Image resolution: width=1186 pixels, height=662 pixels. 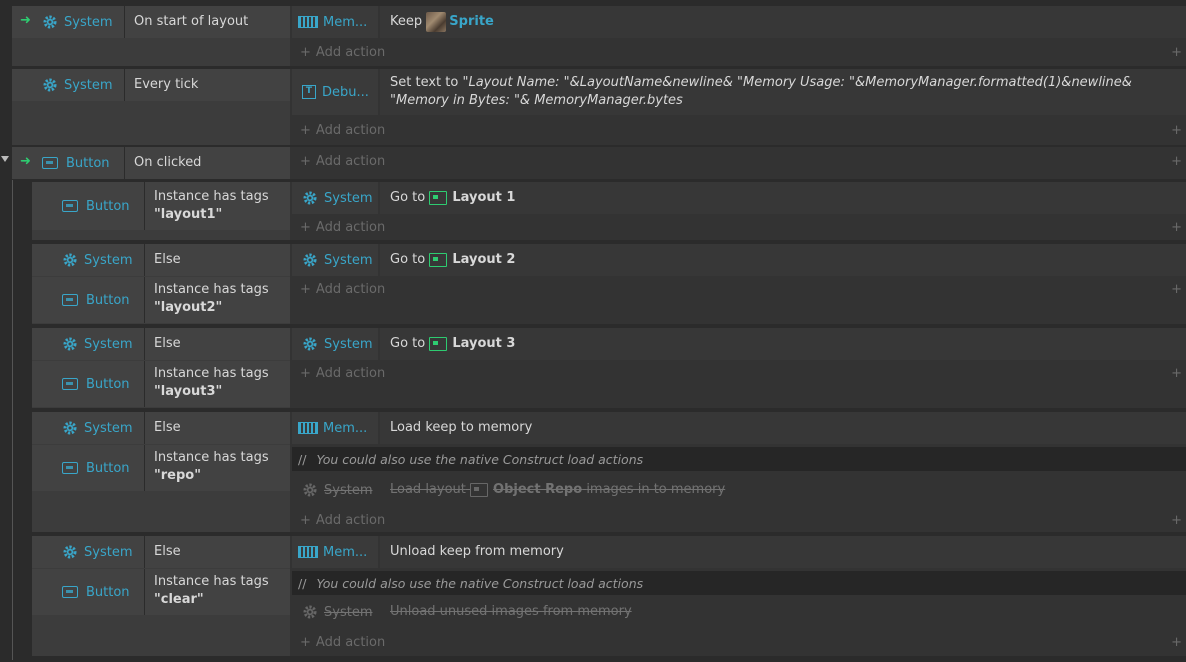 I want to click on add-action-label: Add action, so click(x=350, y=289).